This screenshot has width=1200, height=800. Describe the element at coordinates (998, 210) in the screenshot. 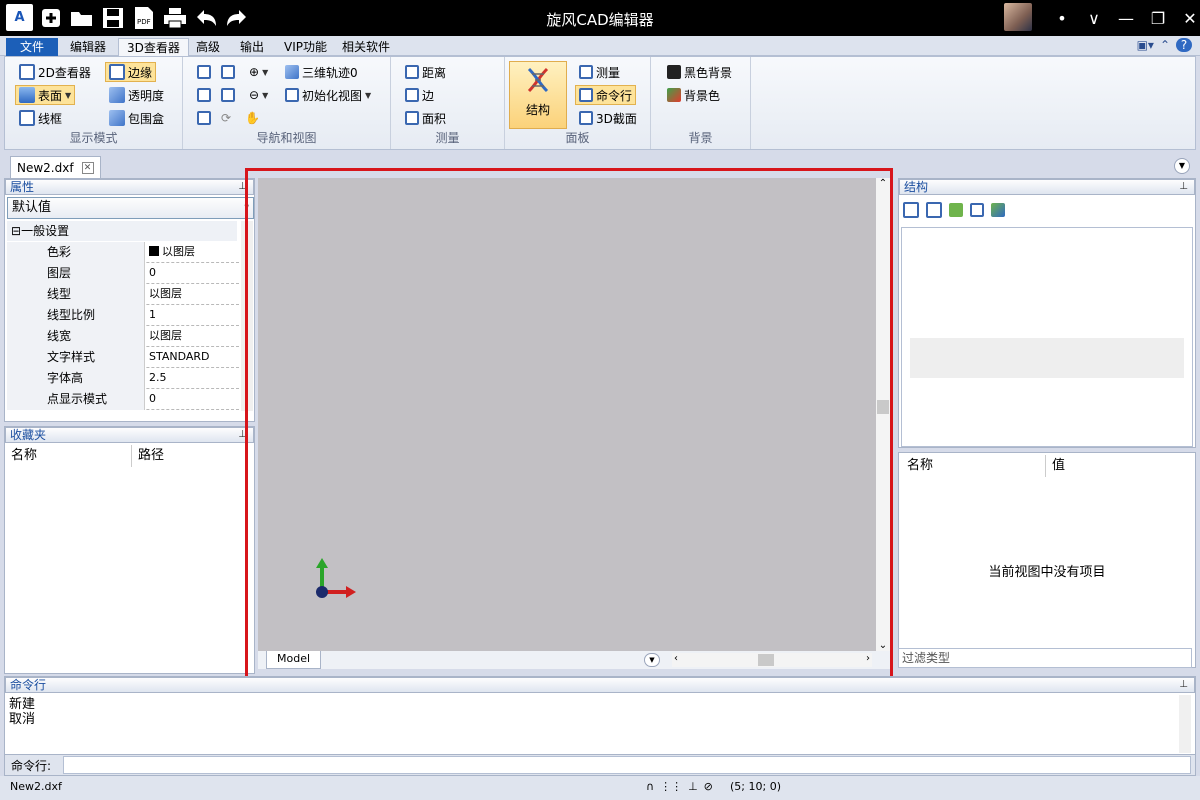

I see `export-icon` at that location.